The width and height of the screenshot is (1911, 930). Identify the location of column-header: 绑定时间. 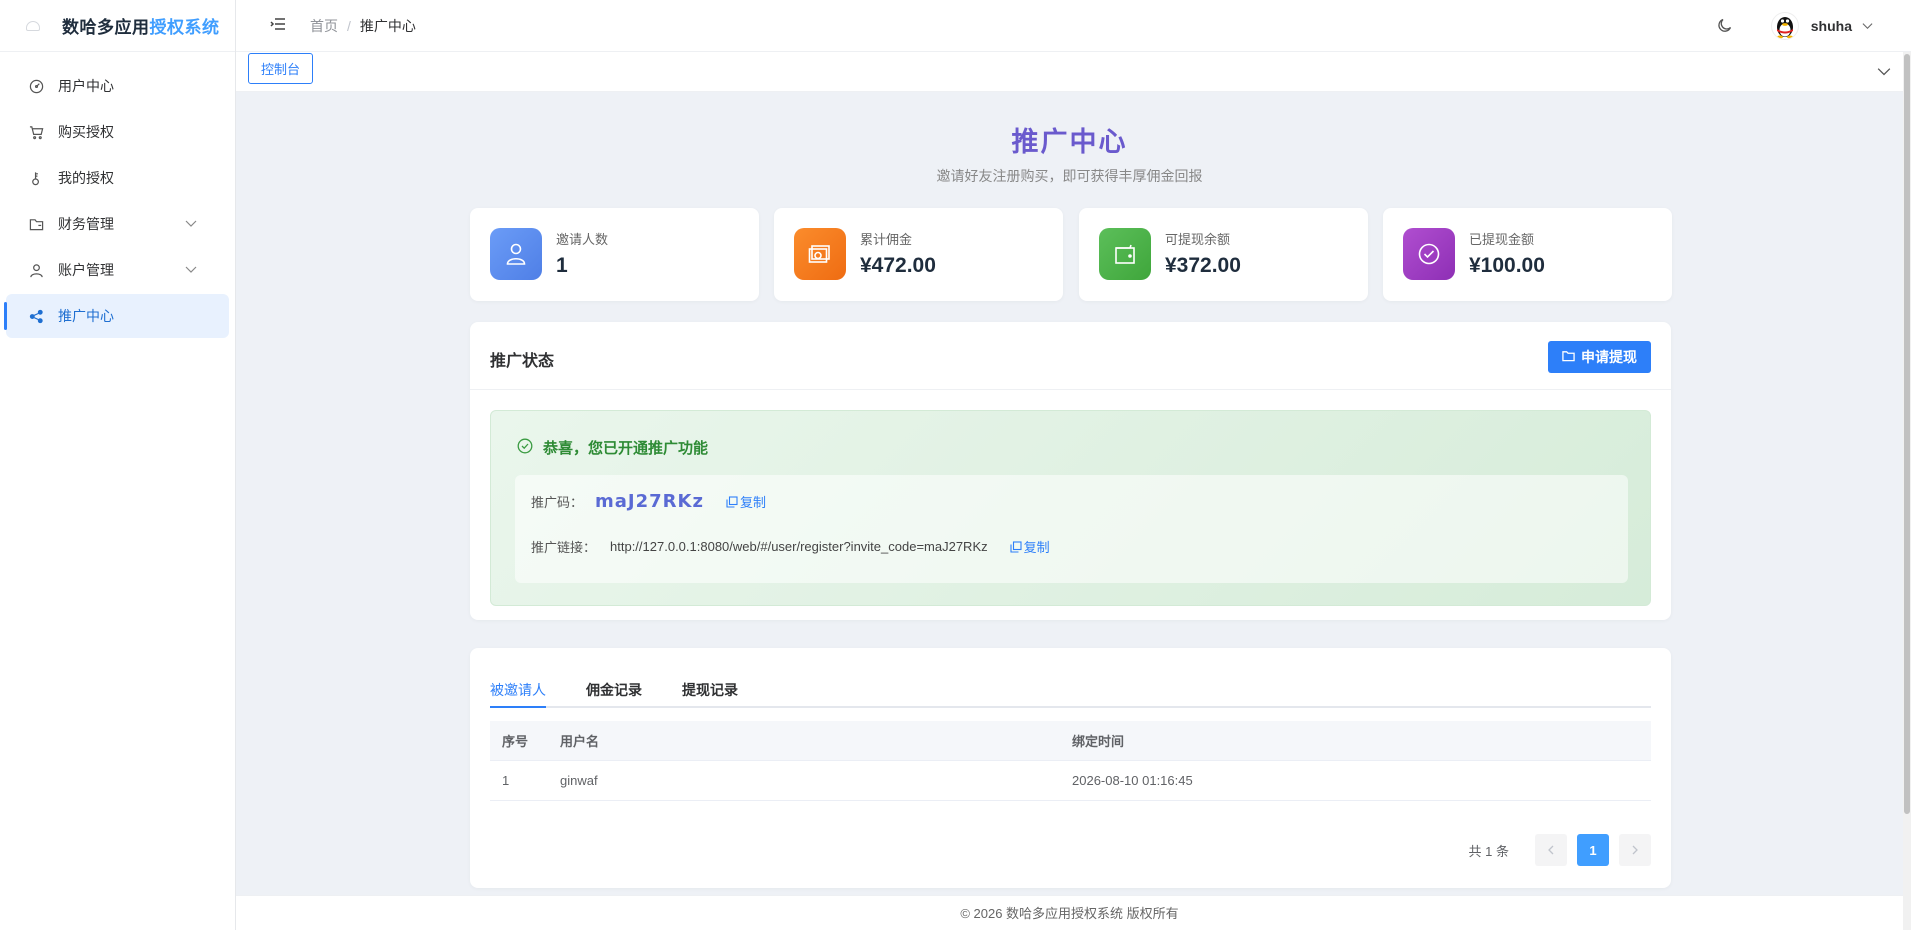
(1098, 741).